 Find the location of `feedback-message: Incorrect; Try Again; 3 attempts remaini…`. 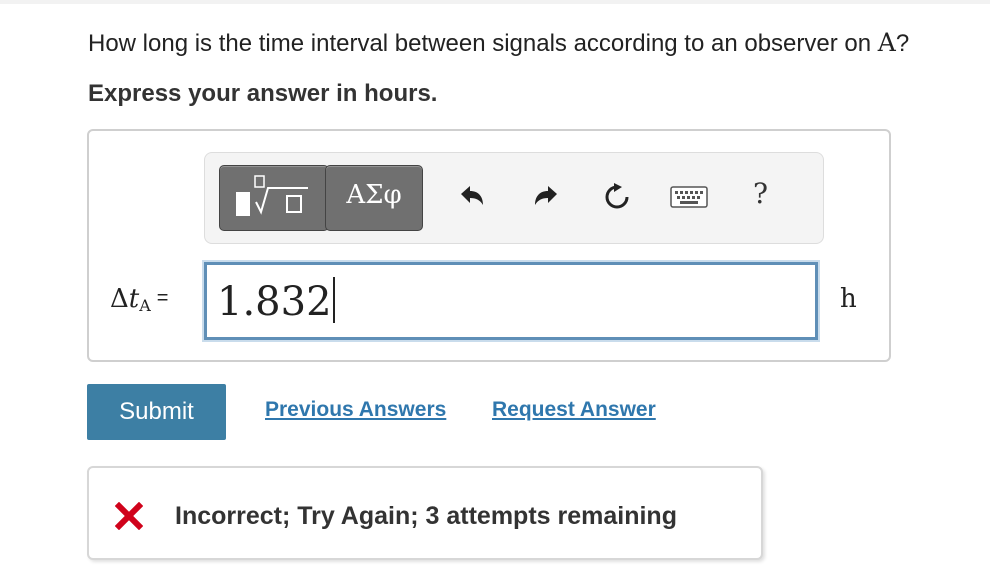

feedback-message: Incorrect; Try Again; 3 attempts remaini… is located at coordinates (426, 516).